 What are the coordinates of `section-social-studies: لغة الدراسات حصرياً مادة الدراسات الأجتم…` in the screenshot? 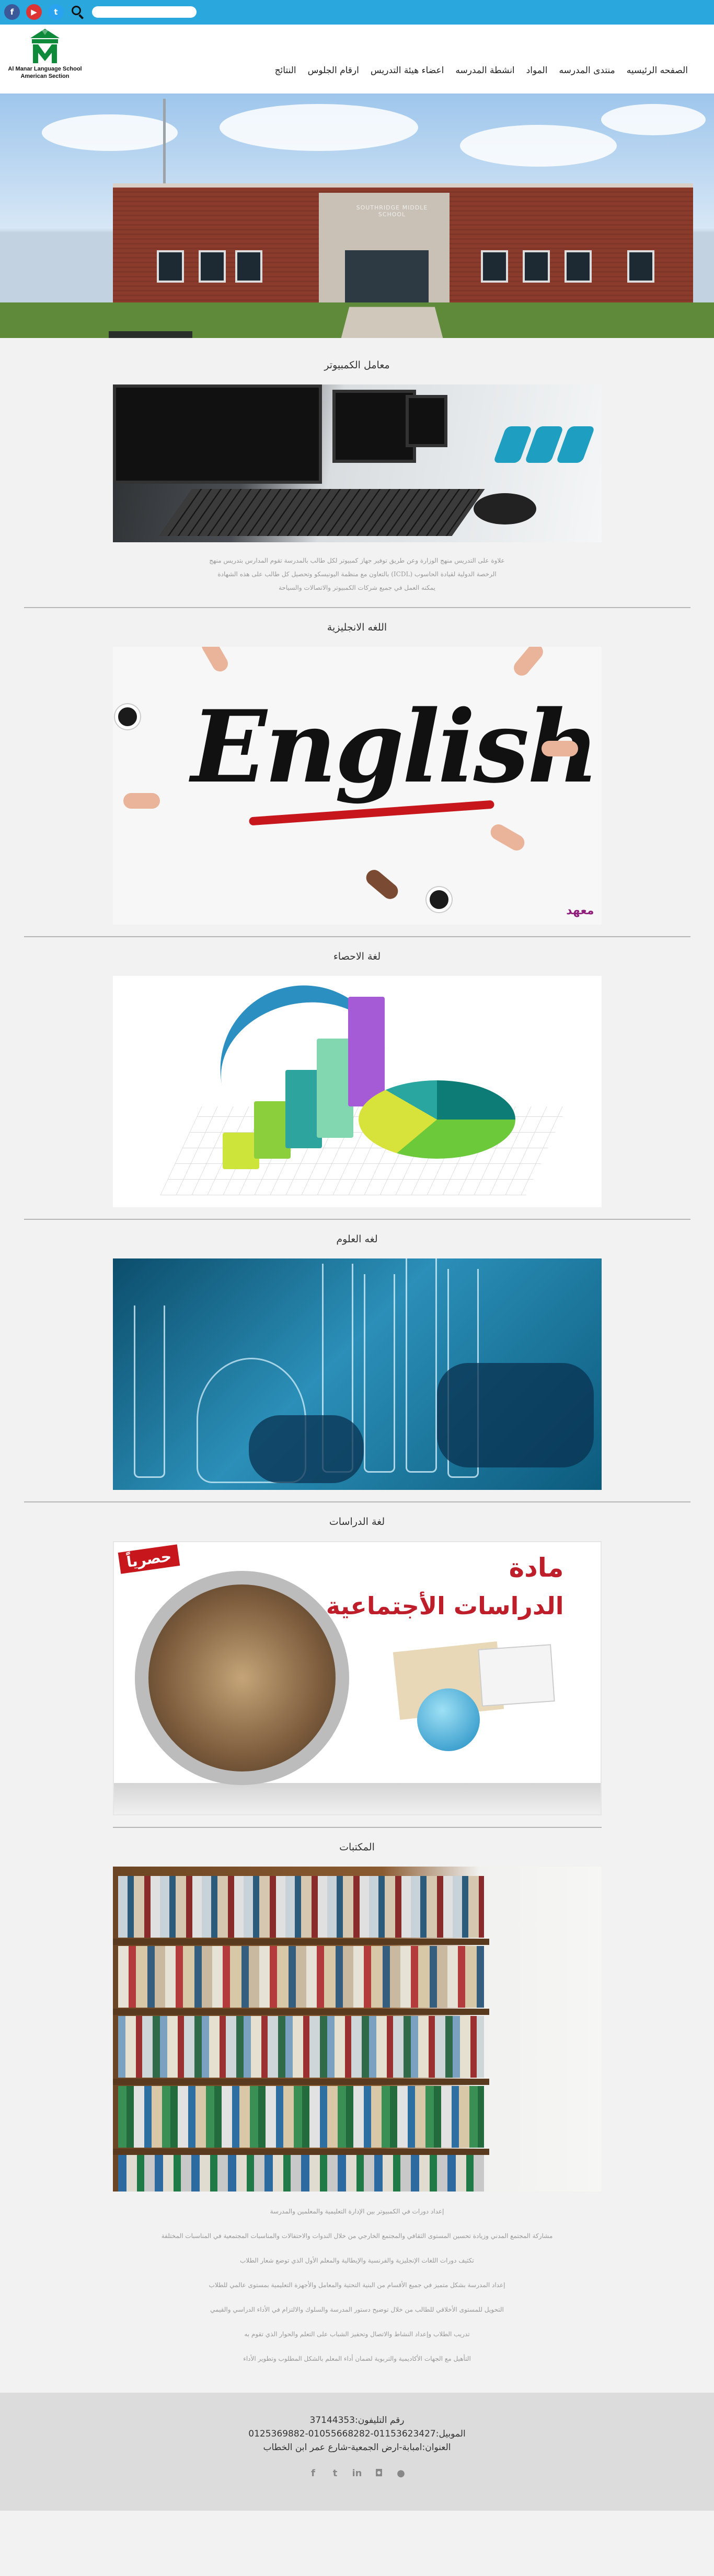 It's located at (357, 1665).